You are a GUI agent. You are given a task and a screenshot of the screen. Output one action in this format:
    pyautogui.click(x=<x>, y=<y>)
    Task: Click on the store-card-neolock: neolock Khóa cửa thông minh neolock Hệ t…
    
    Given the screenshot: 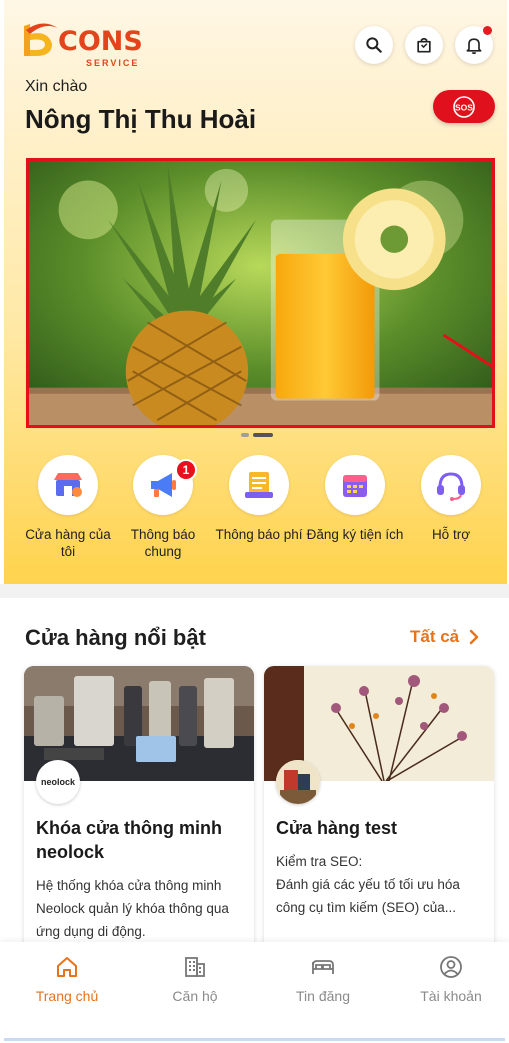 What is the action you would take?
    pyautogui.click(x=139, y=811)
    